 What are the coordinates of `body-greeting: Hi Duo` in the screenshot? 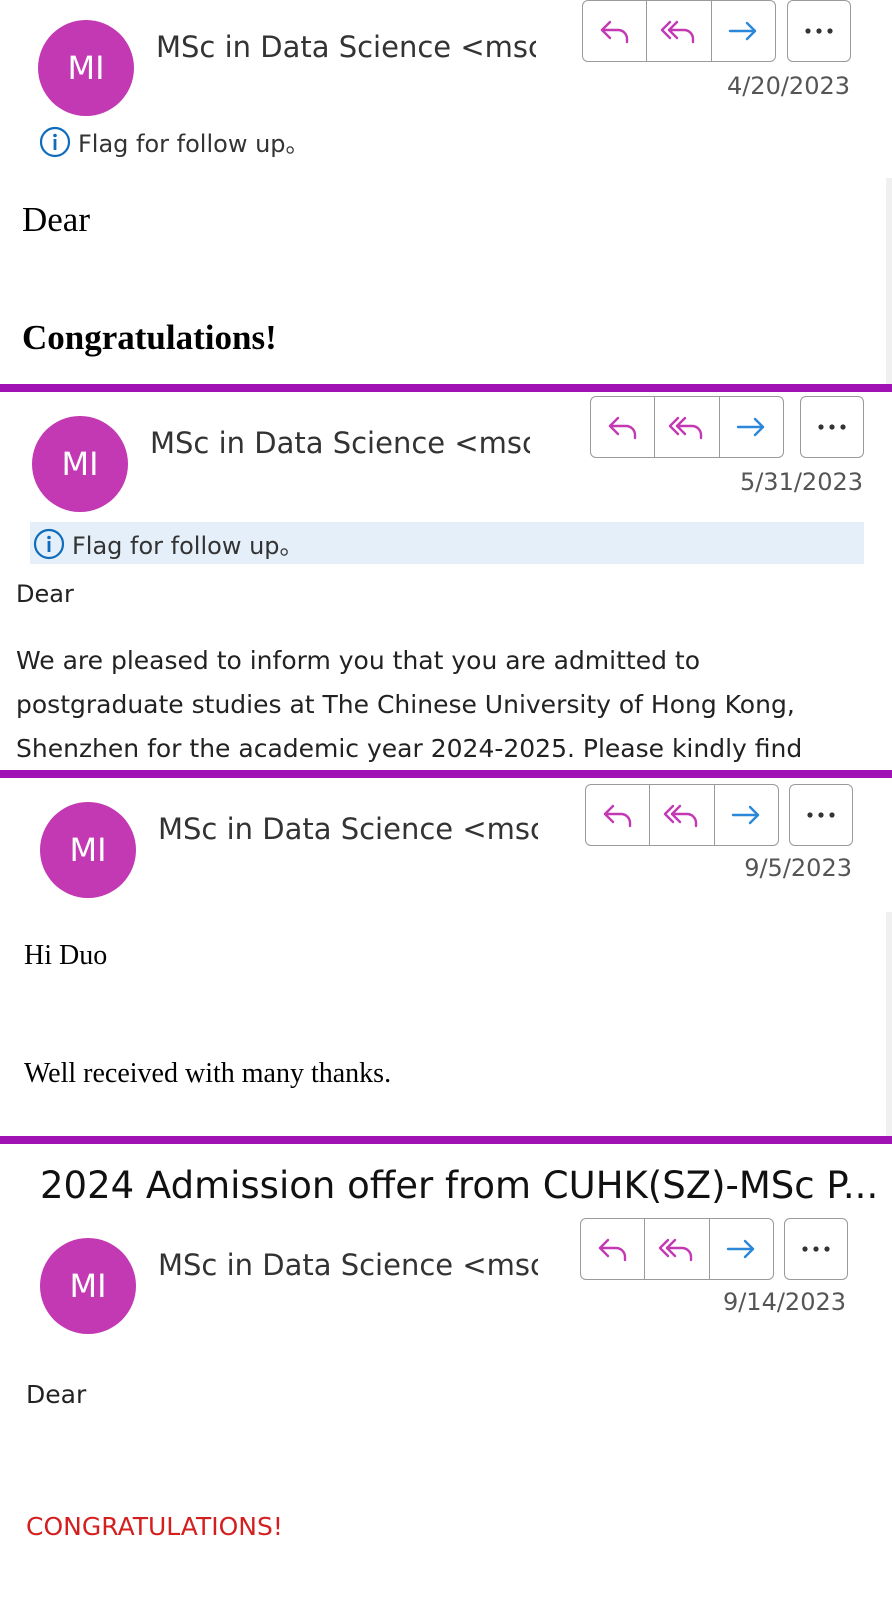 It's located at (66, 955).